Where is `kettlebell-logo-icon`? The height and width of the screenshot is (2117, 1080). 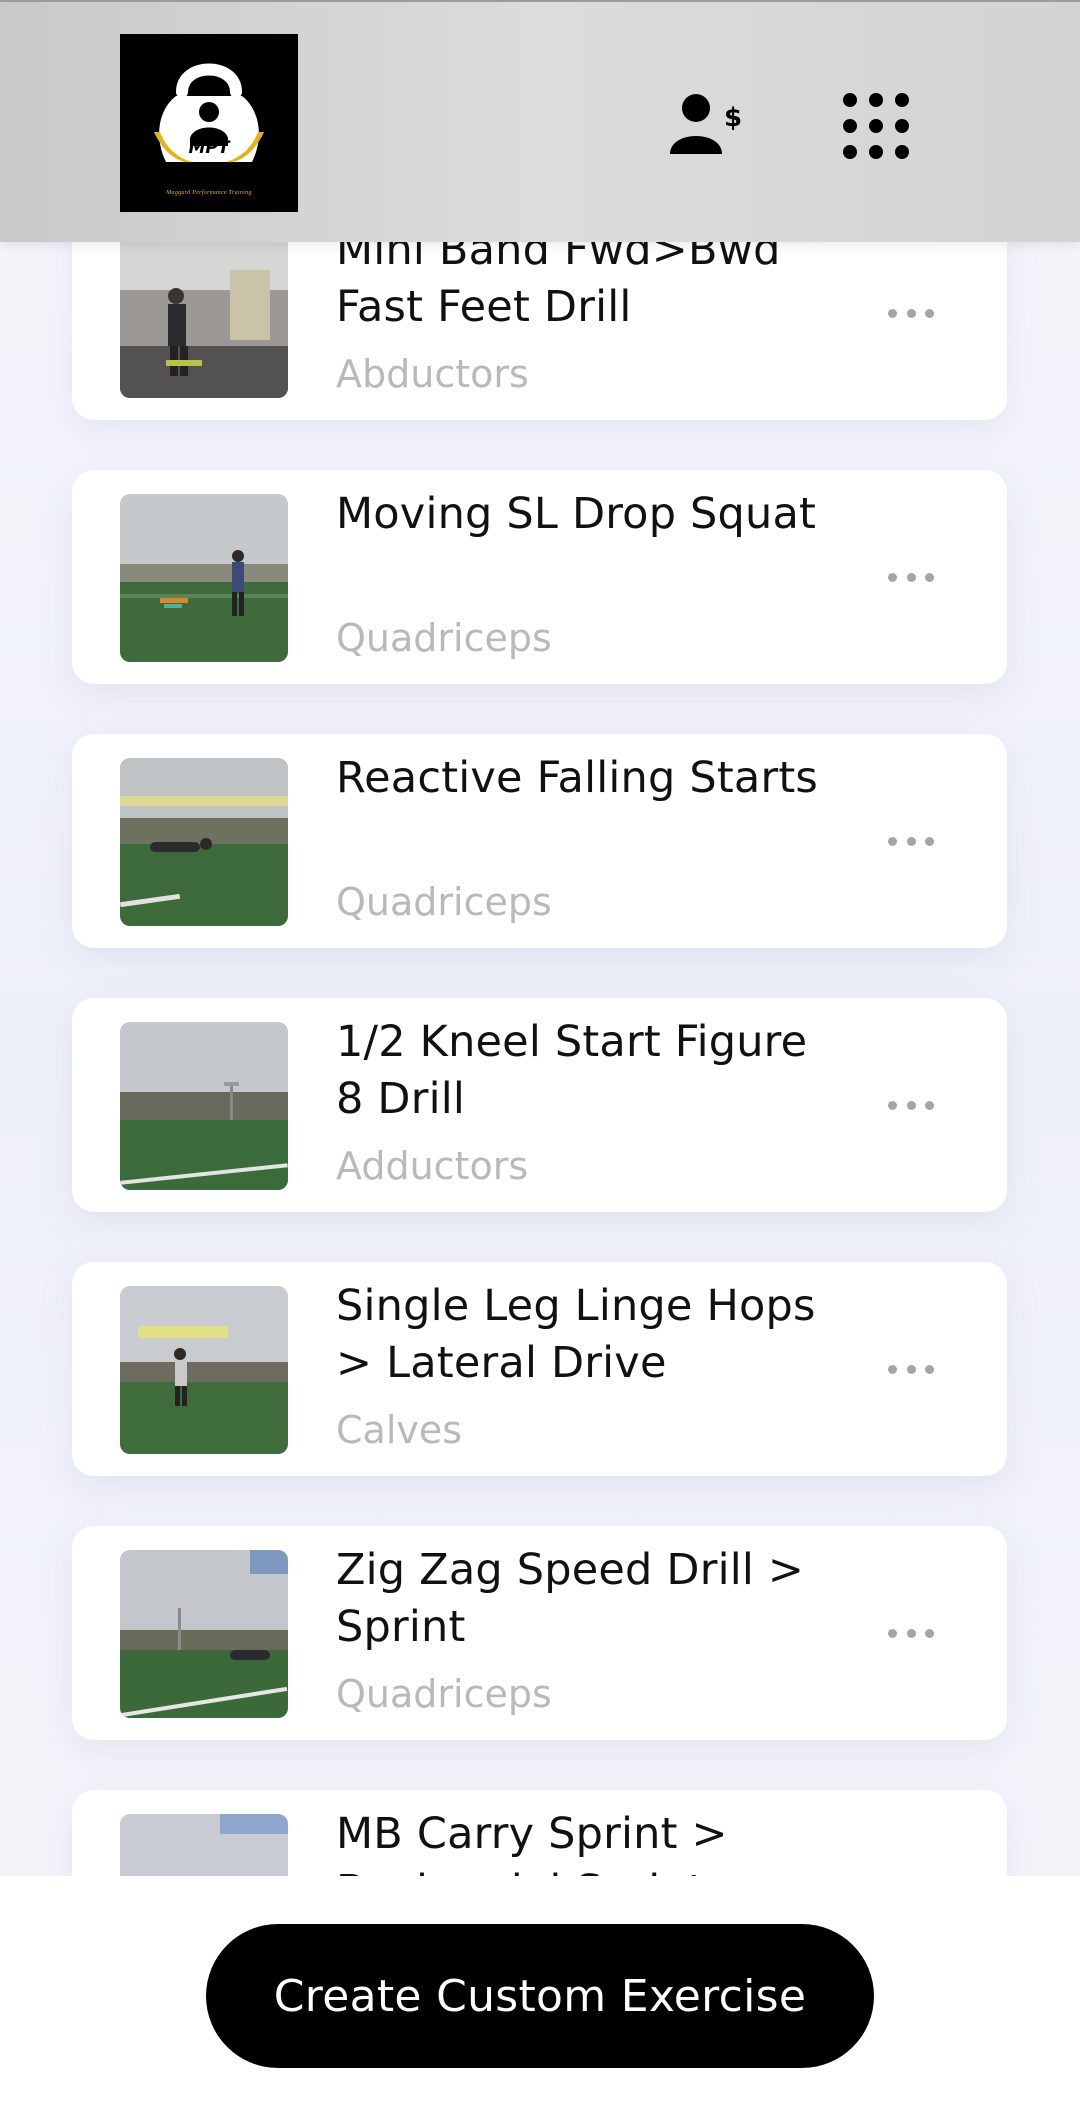 kettlebell-logo-icon is located at coordinates (209, 113).